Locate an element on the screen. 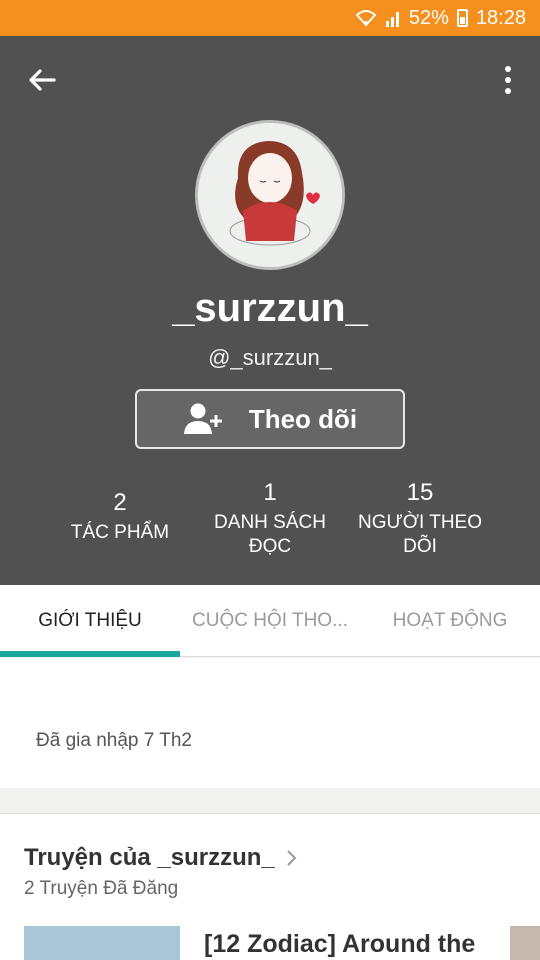 This screenshot has height=960, width=540. profile-tabs: GIỚI THIỆU CUỘC HỘI THO... HOẠT ĐỘNG is located at coordinates (270, 621).